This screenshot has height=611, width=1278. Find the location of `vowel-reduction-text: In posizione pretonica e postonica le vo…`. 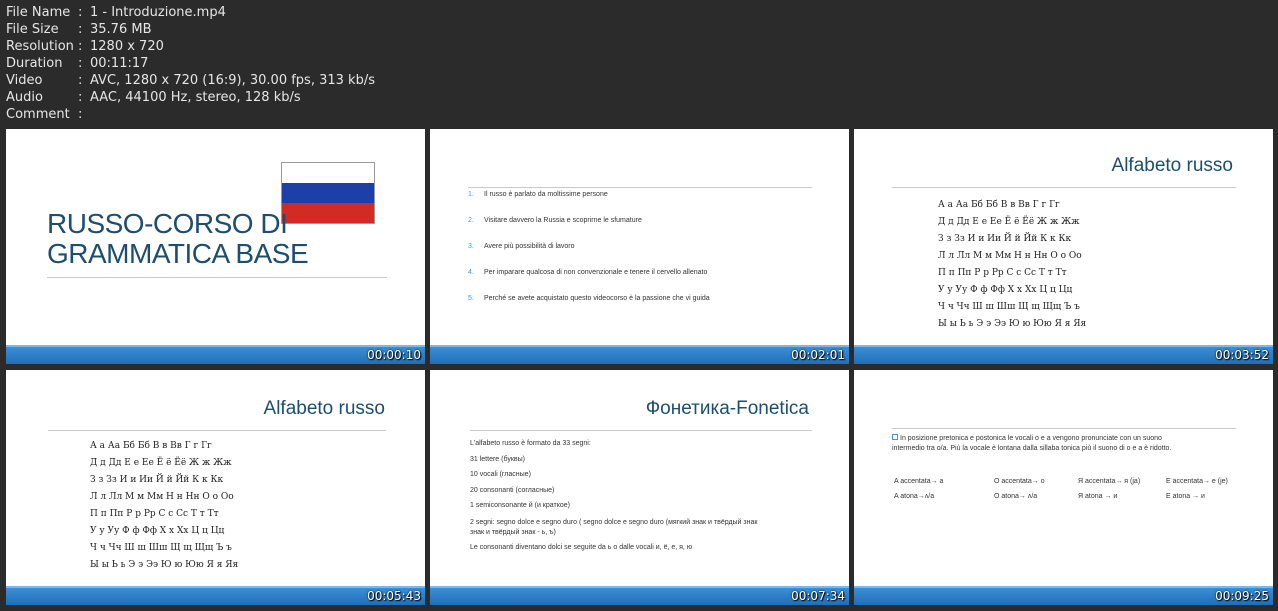

vowel-reduction-text: In posizione pretonica e postonica le vo… is located at coordinates (1032, 443).